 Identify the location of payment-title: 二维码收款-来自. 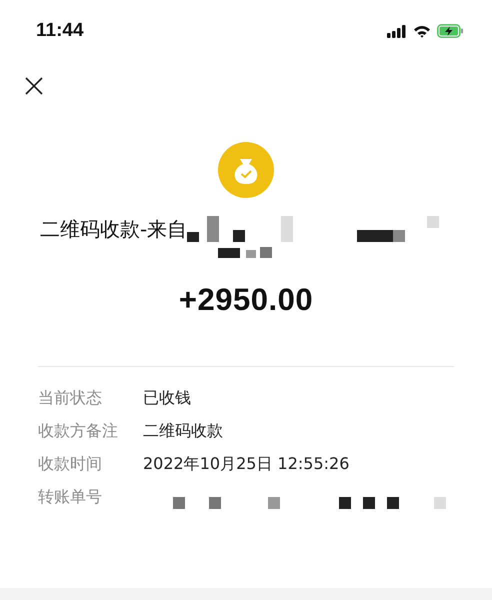
(114, 229).